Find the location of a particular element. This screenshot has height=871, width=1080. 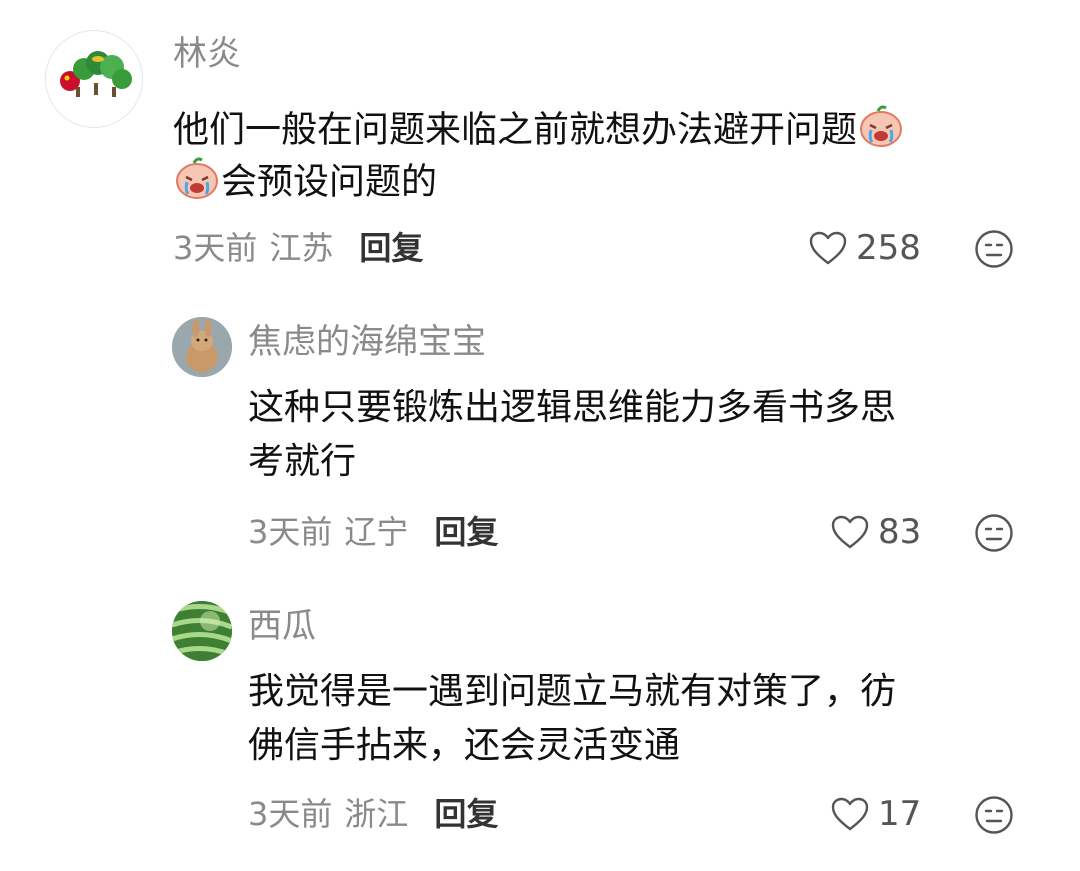

username: 焦虑的海绵宝宝 is located at coordinates (367, 342).